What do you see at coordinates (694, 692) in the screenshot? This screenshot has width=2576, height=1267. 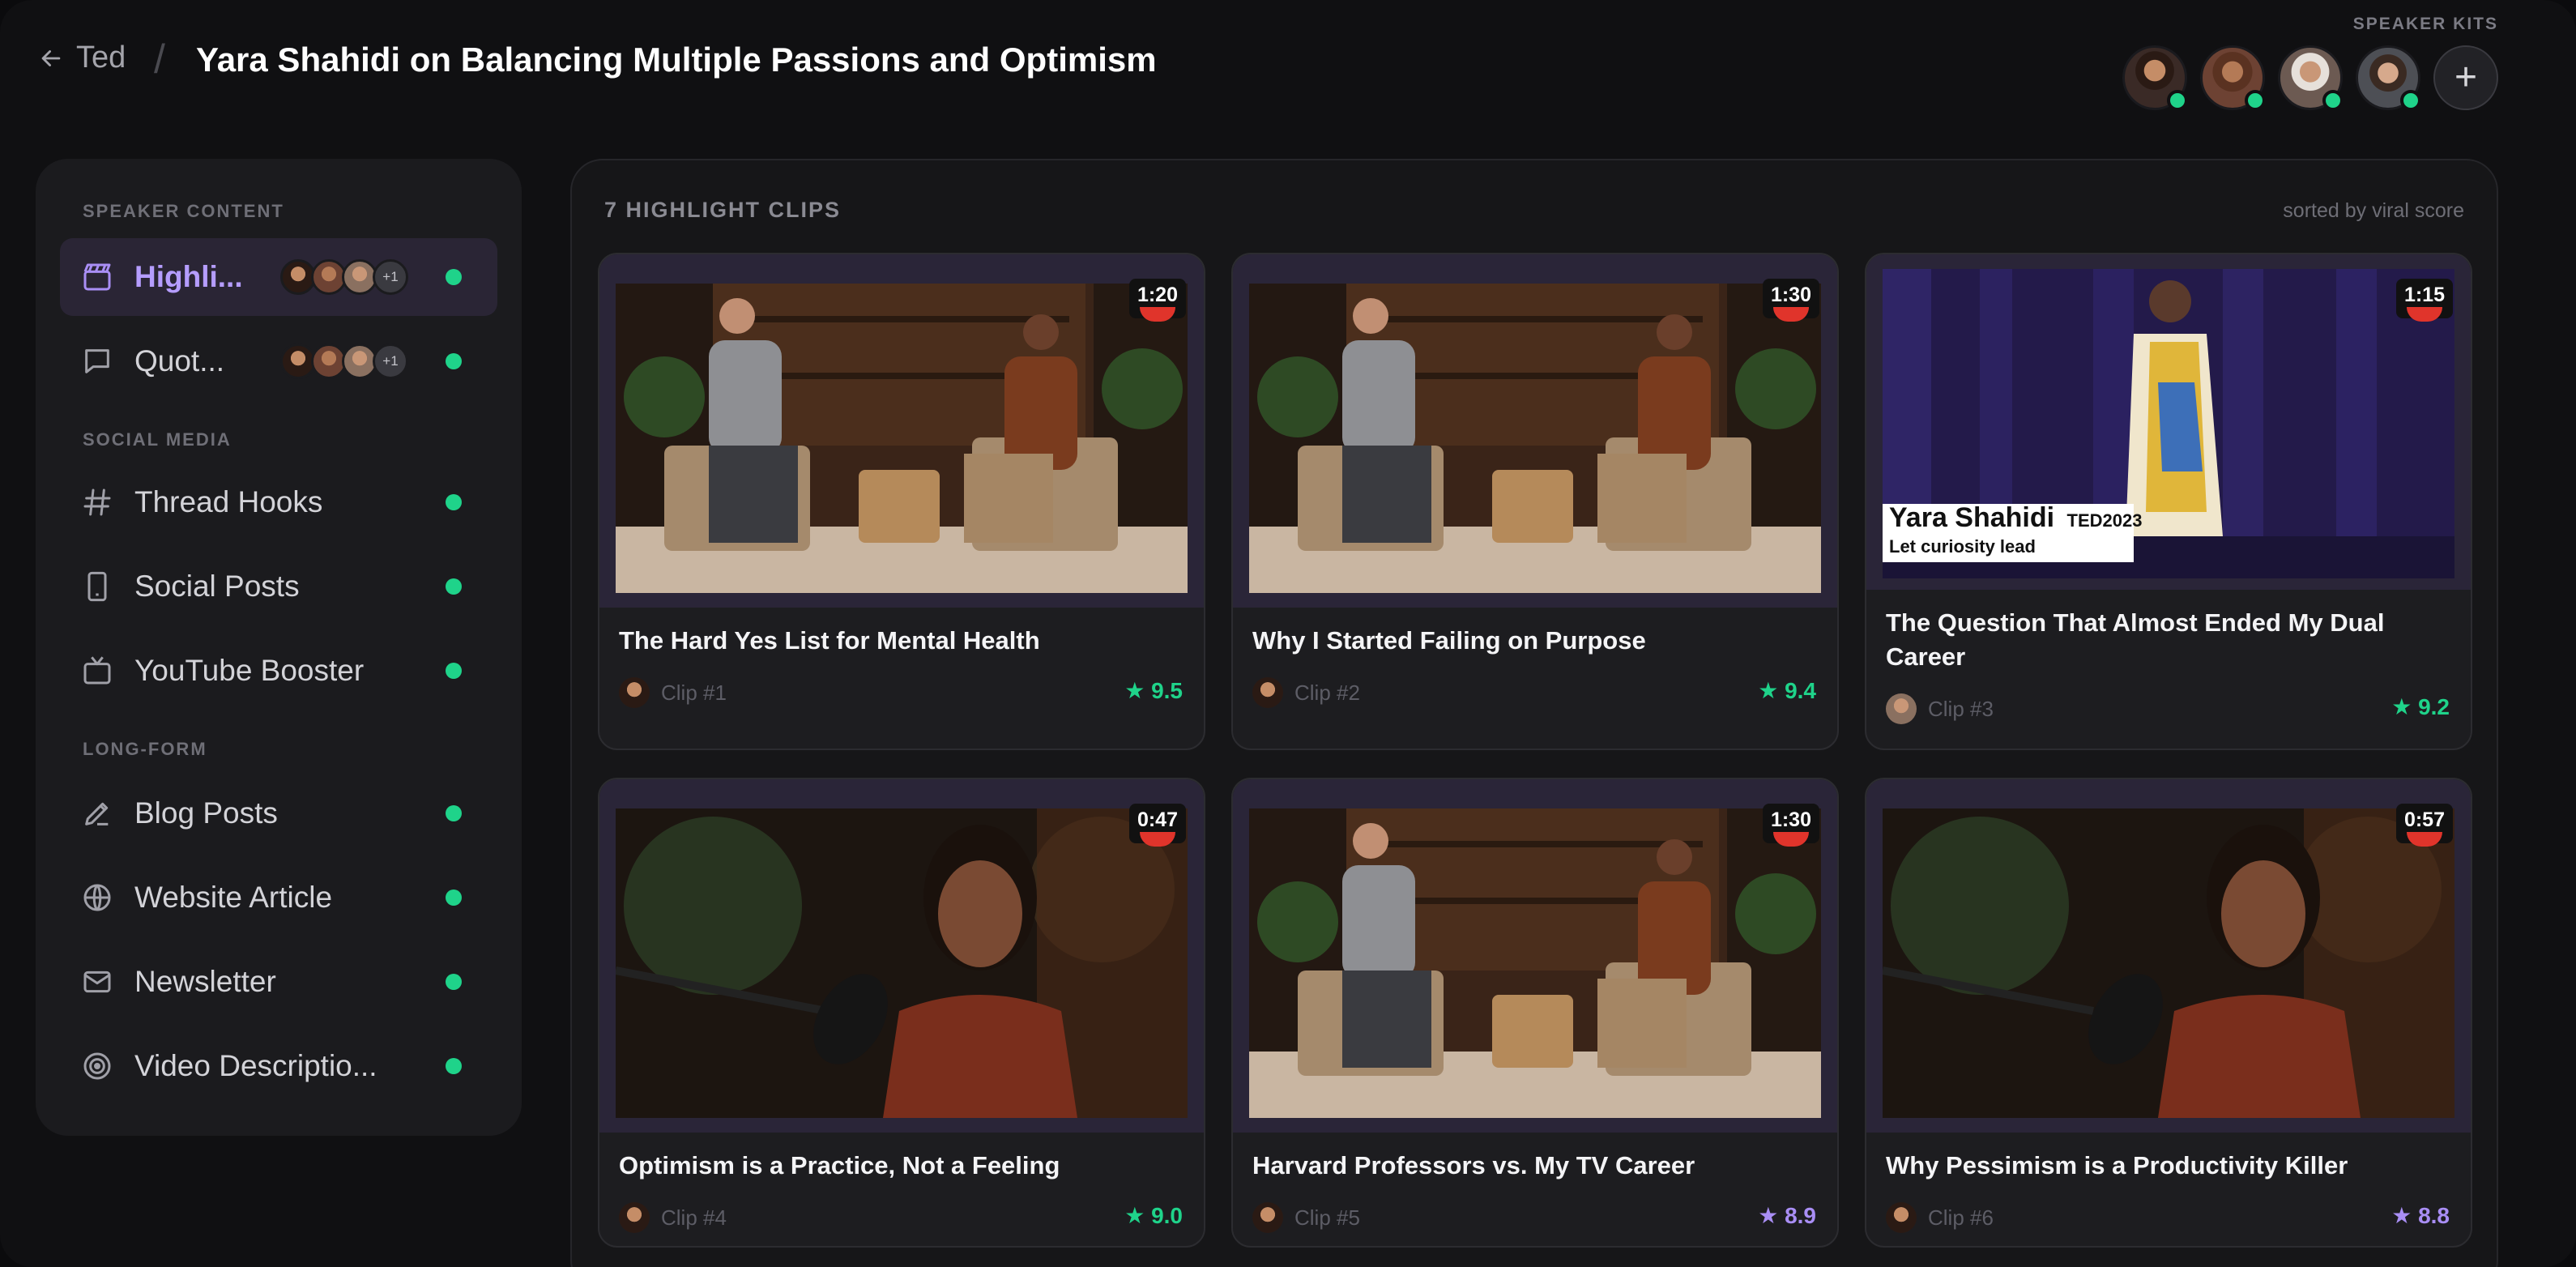 I see `clip-number: Clip #1` at bounding box center [694, 692].